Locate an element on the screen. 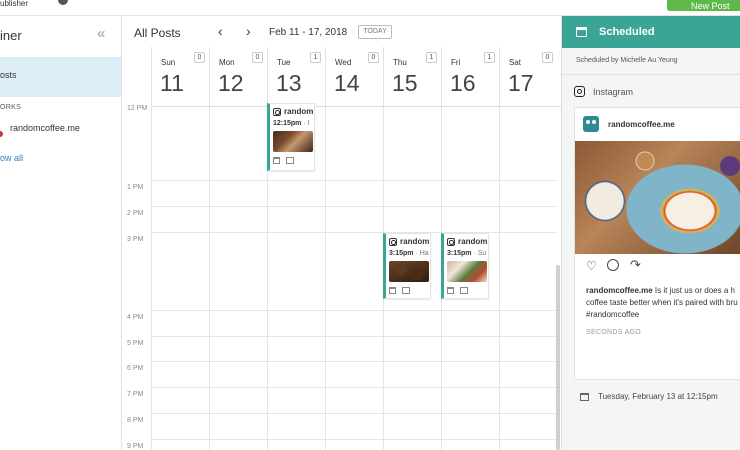 This screenshot has width=740, height=450. calendar-scrollbar is located at coordinates (558, 357).